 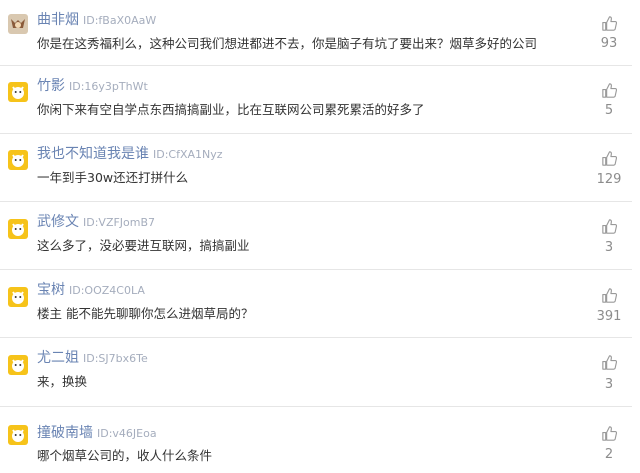 I want to click on comment-text: 一年到手30w还还打拼什么, so click(x=113, y=177).